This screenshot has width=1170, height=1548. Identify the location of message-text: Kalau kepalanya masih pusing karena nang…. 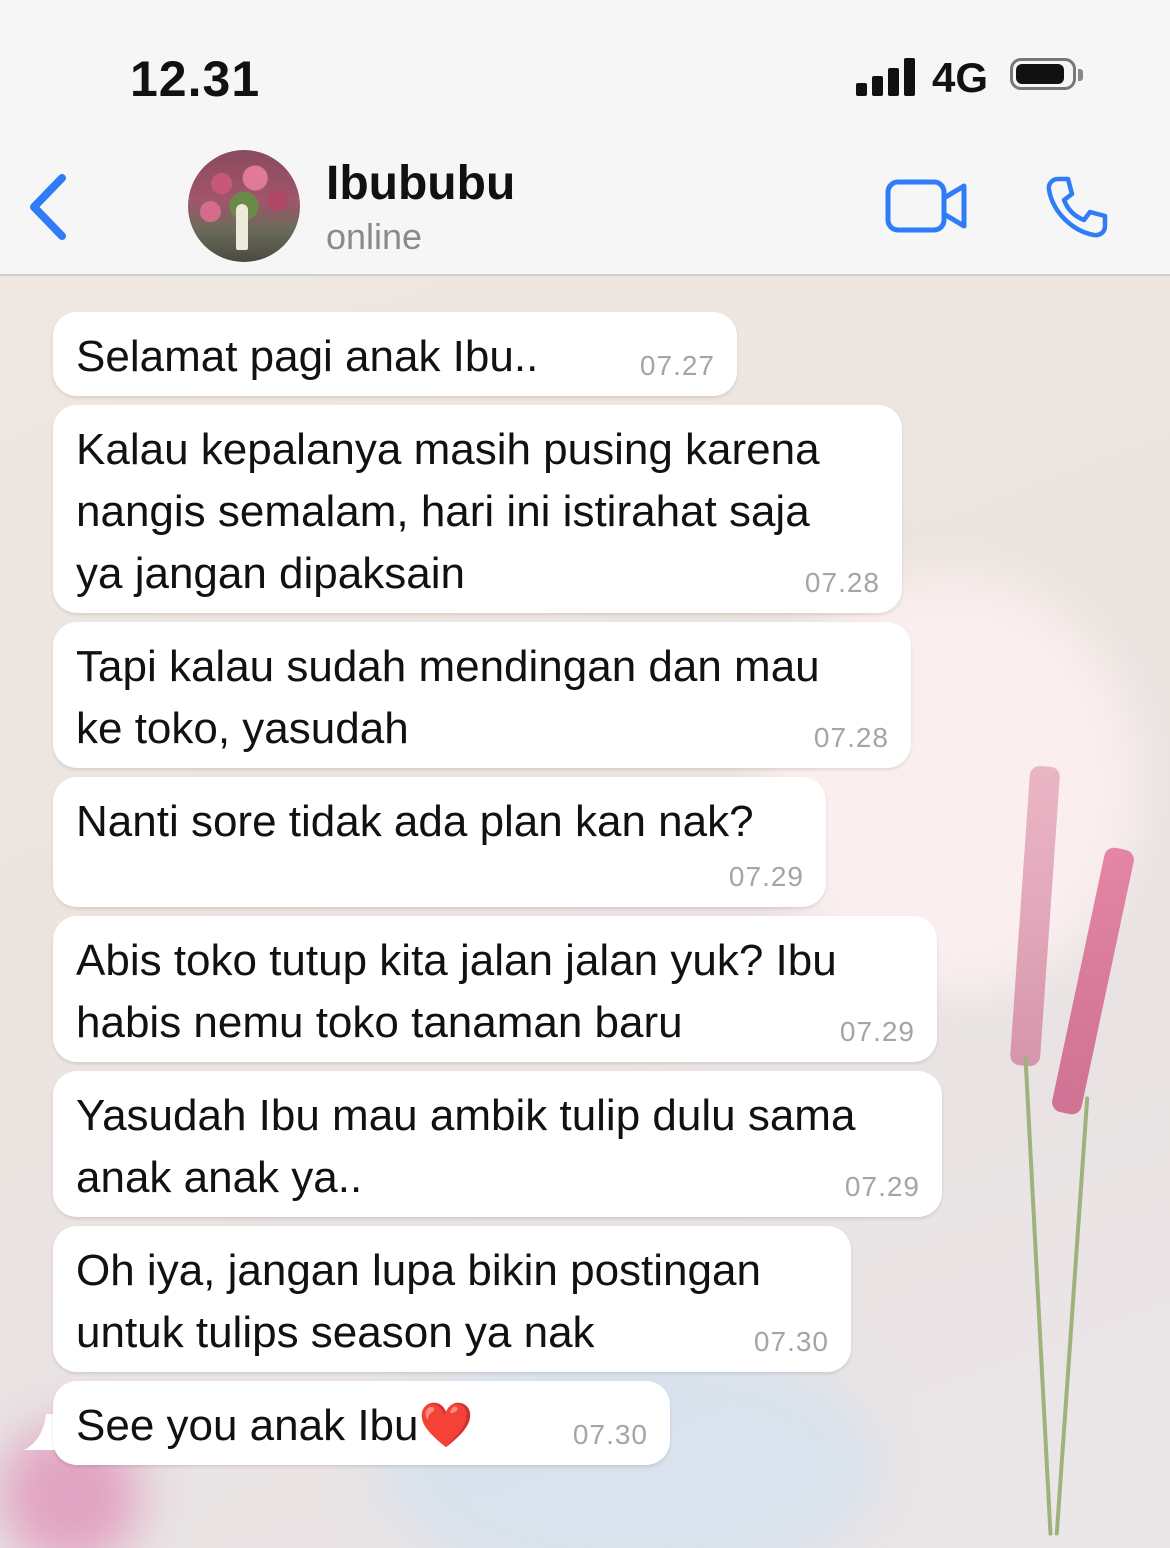
(448, 511).